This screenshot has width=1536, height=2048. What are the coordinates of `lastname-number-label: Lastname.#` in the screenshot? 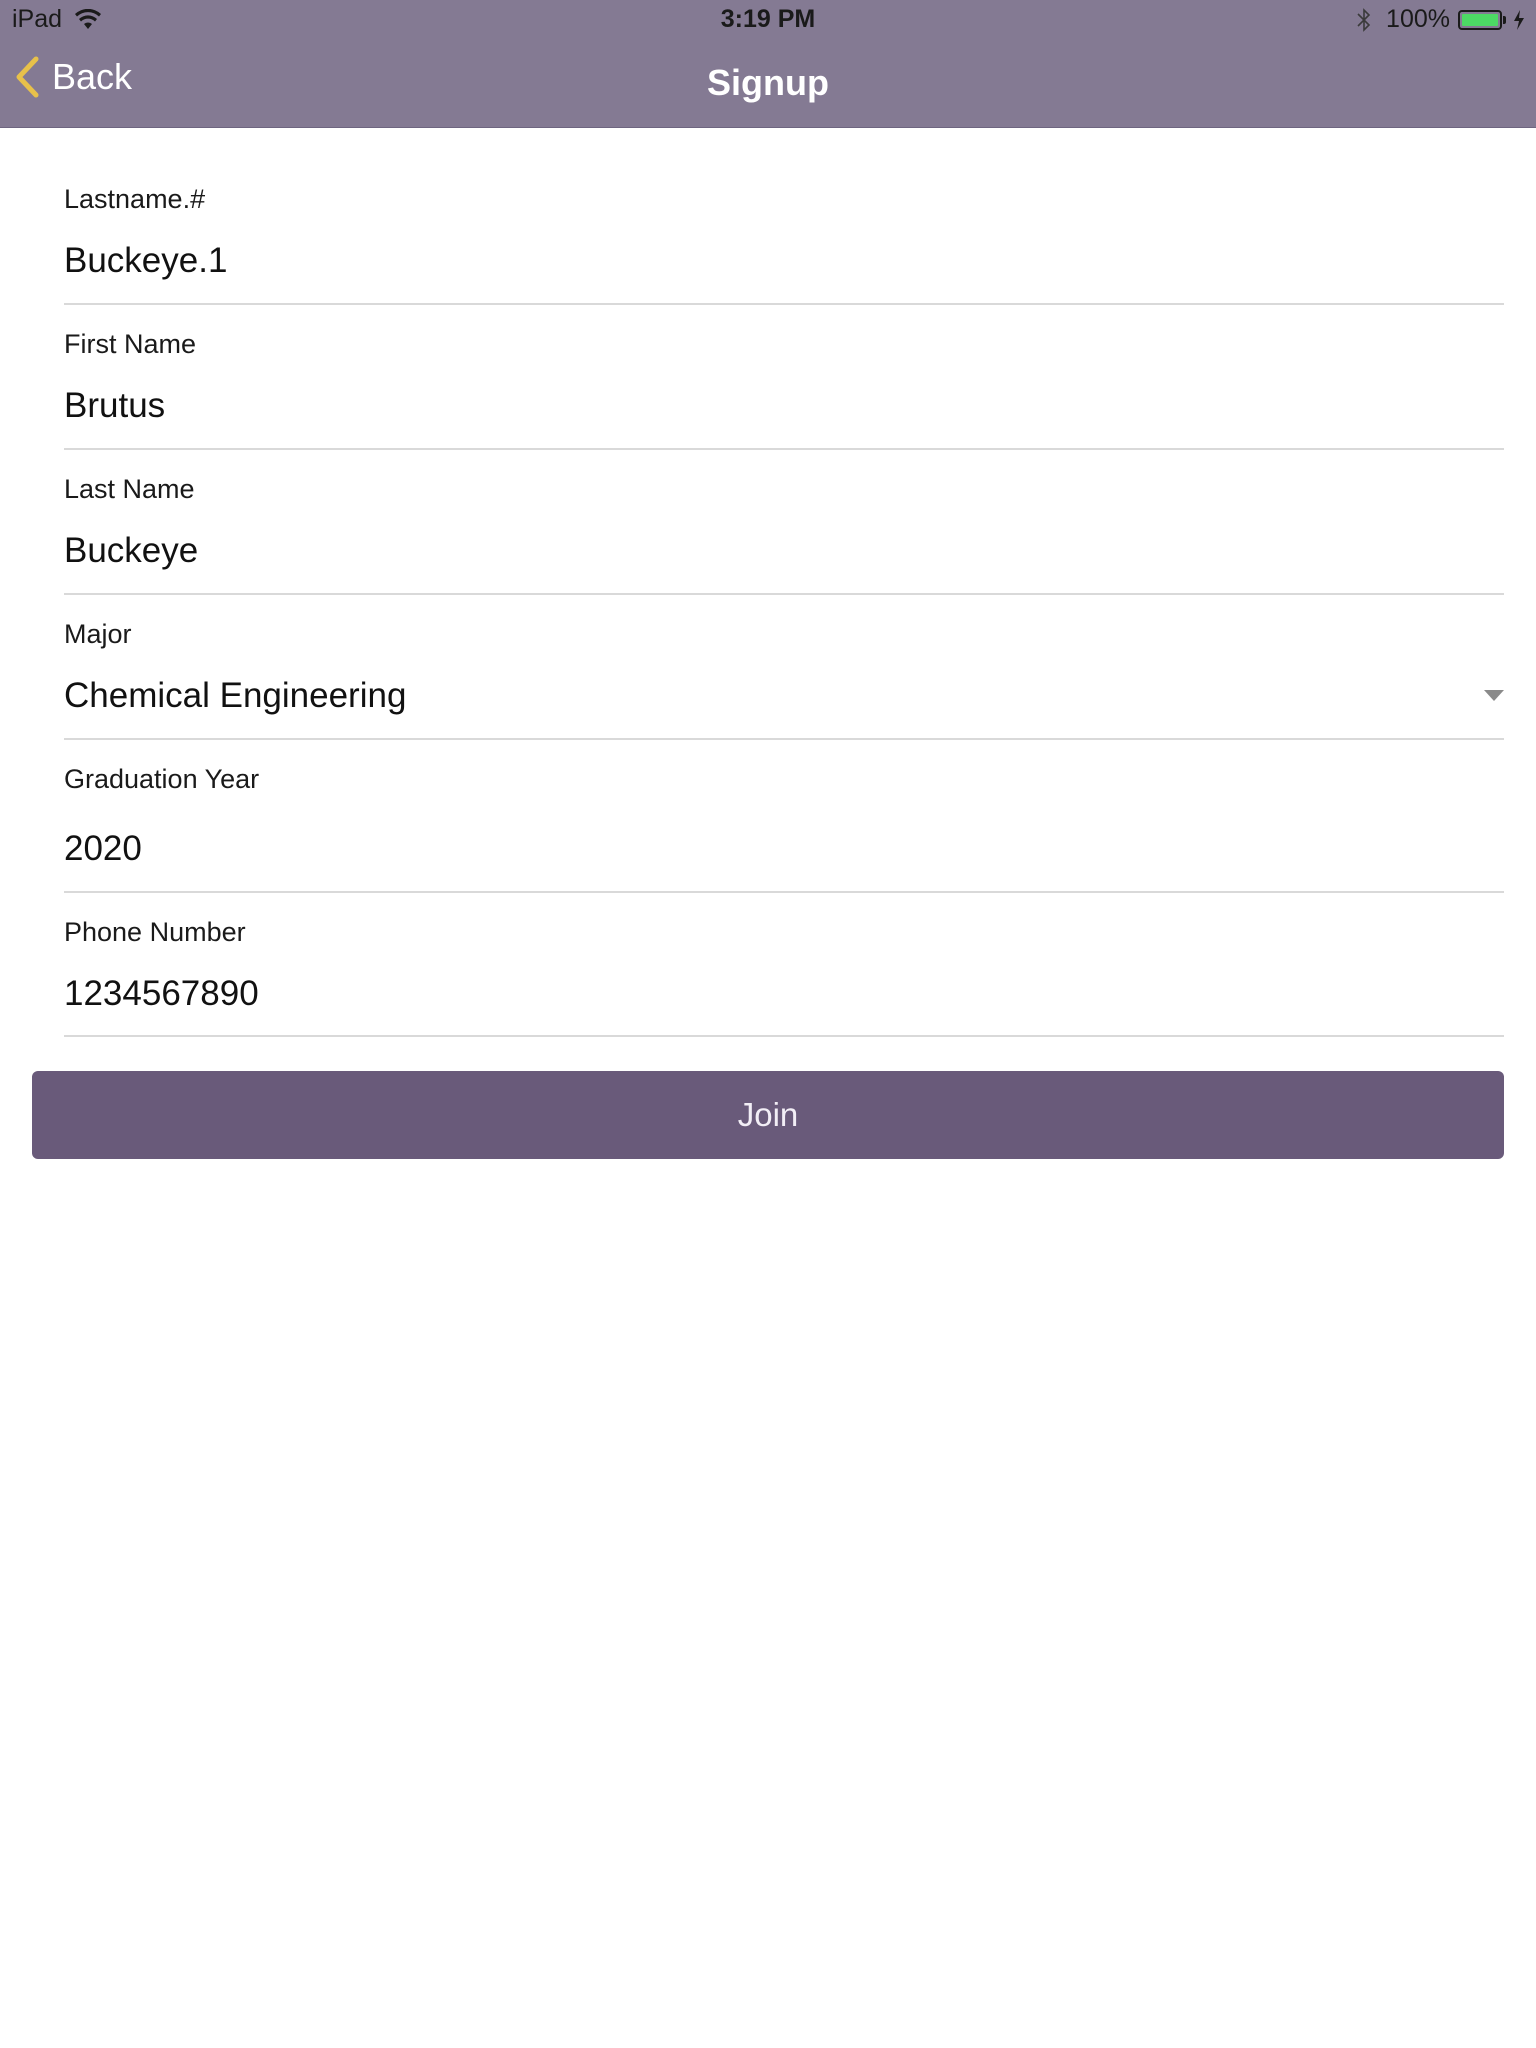 It's located at (135, 199).